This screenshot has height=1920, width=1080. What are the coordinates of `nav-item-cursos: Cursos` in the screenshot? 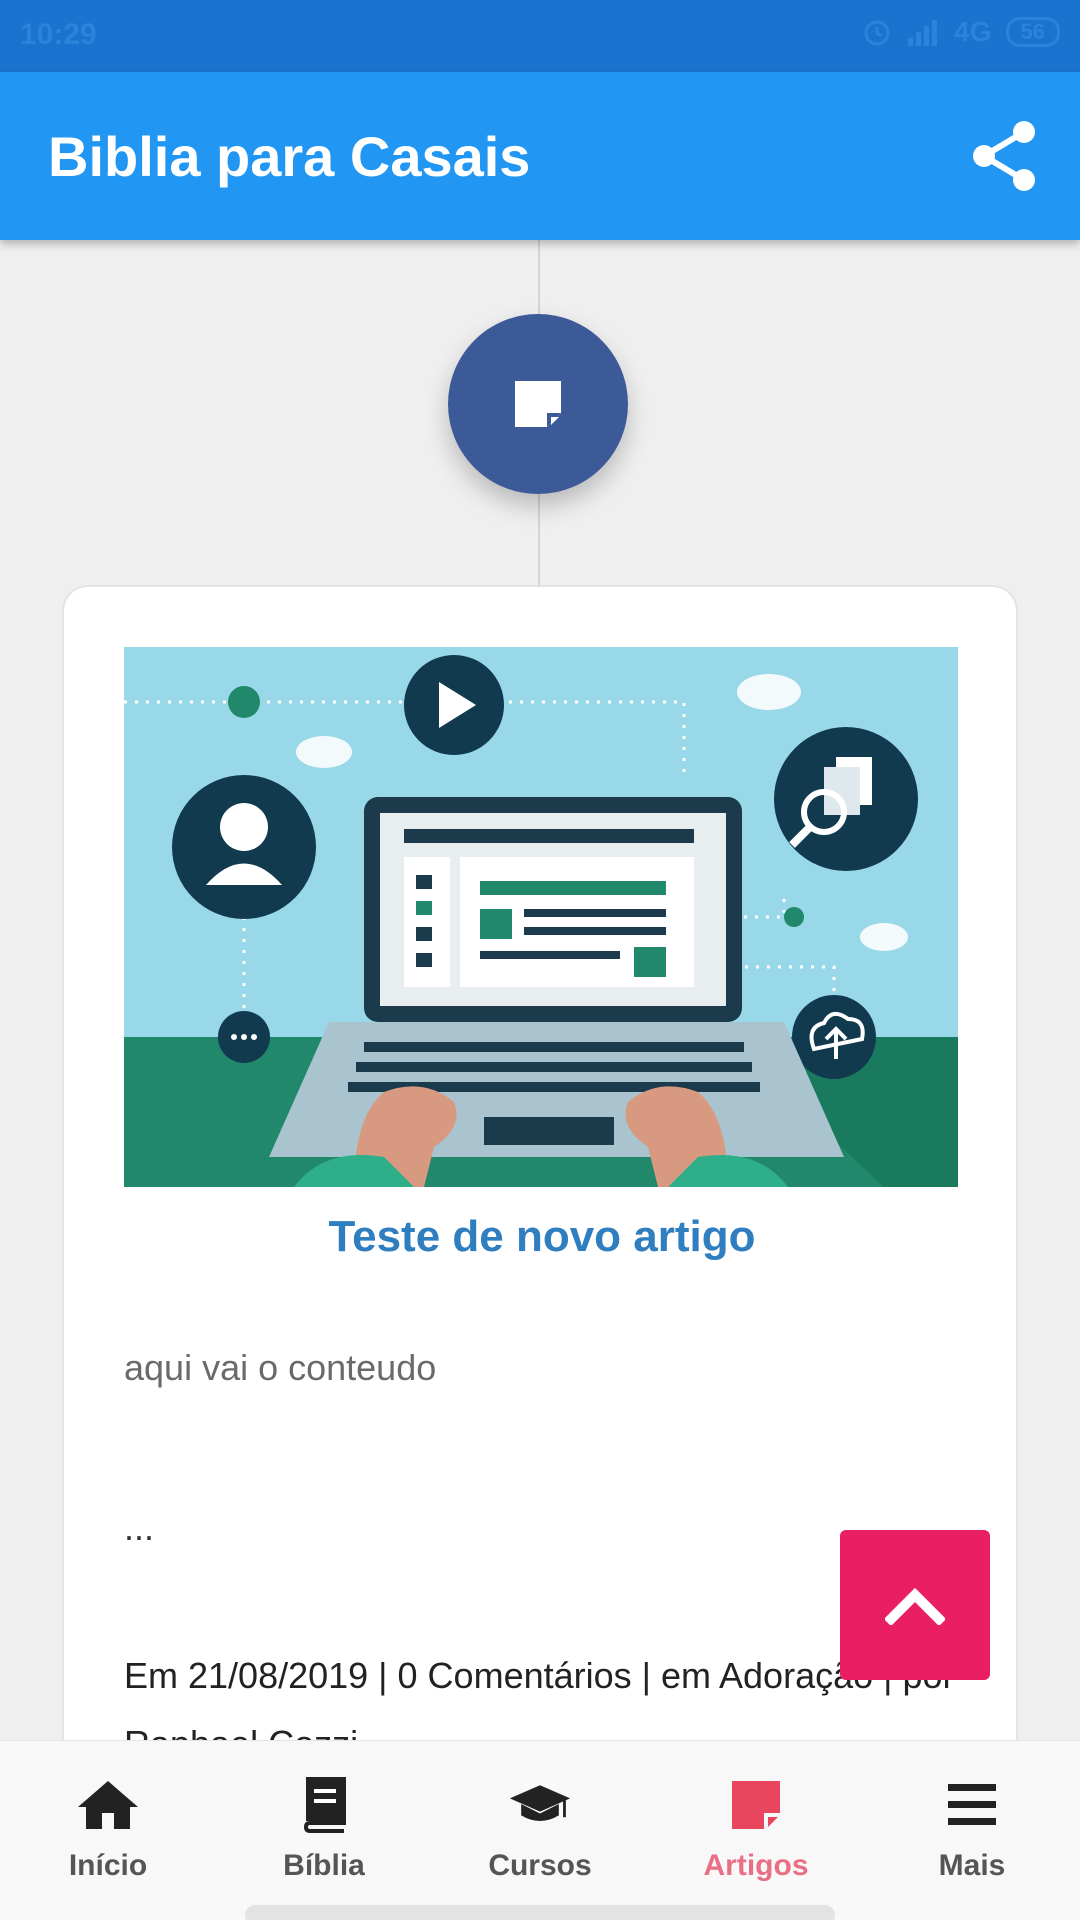 It's located at (540, 1830).